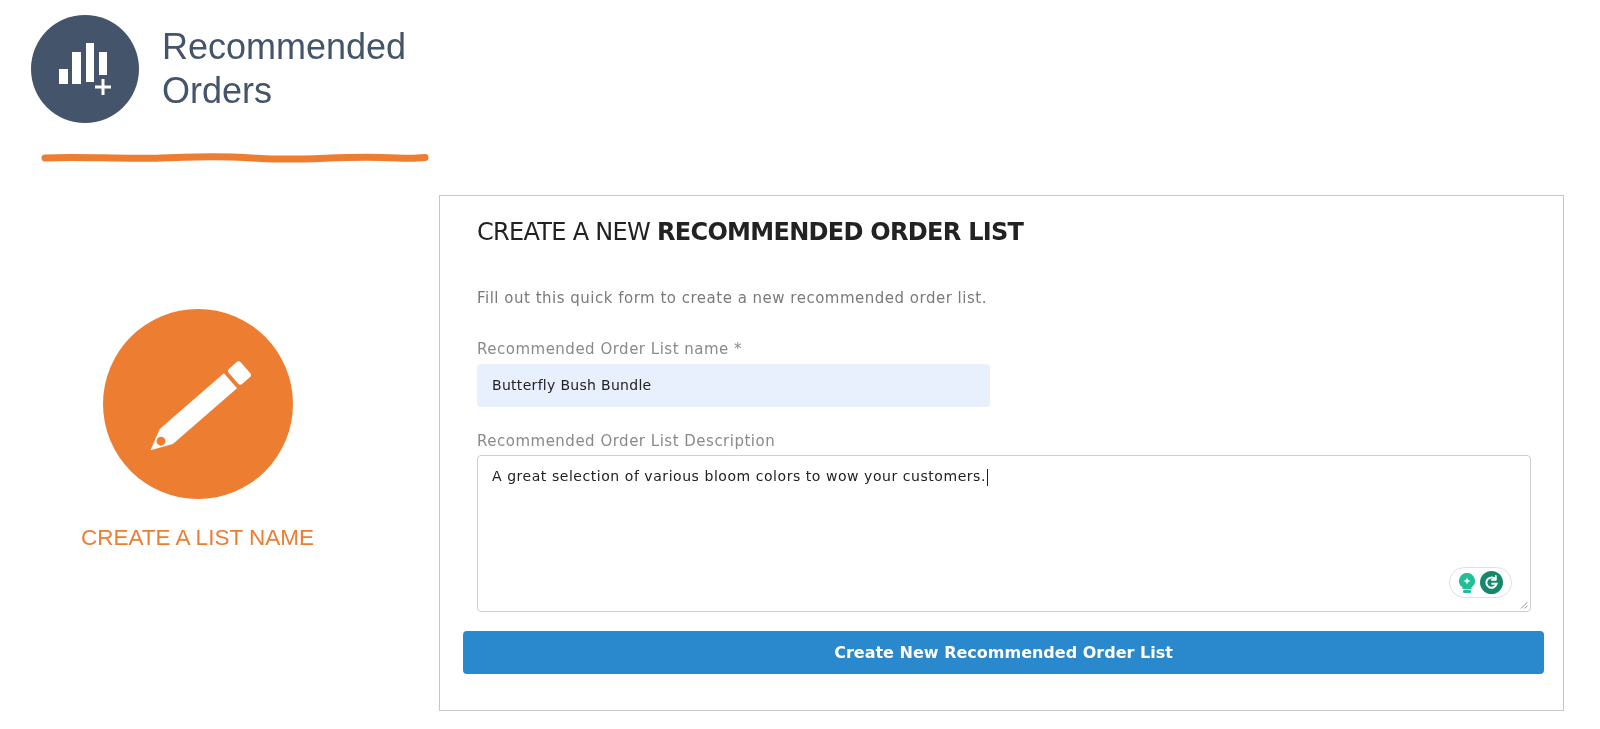 This screenshot has width=1600, height=729. I want to click on text-cursor-icon, so click(987, 477).